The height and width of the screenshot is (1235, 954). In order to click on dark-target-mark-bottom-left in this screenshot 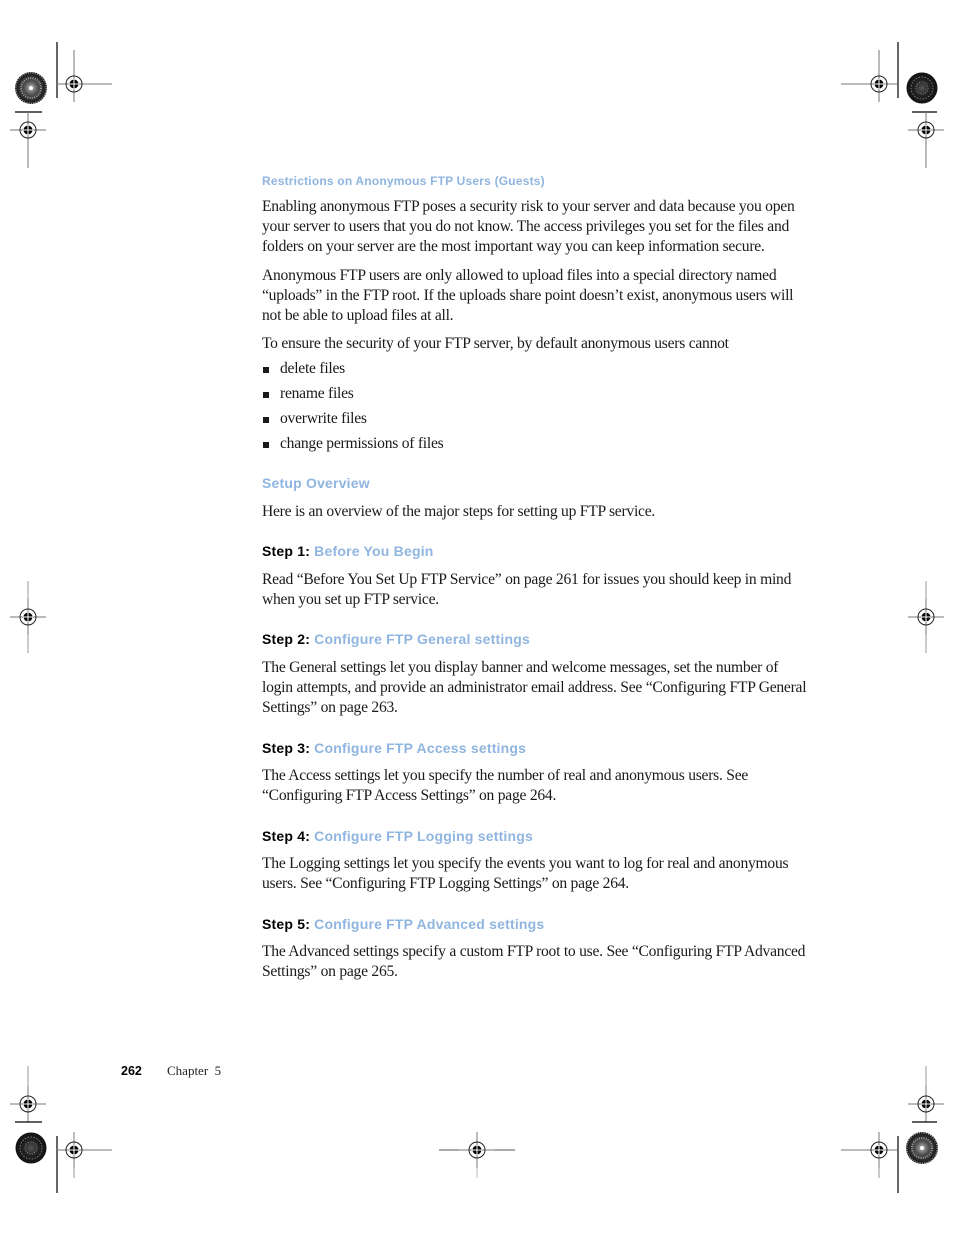, I will do `click(31, 1148)`.